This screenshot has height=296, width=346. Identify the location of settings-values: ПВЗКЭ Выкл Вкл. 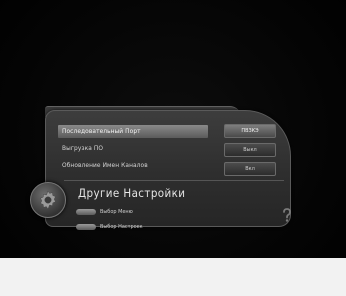
(250, 152).